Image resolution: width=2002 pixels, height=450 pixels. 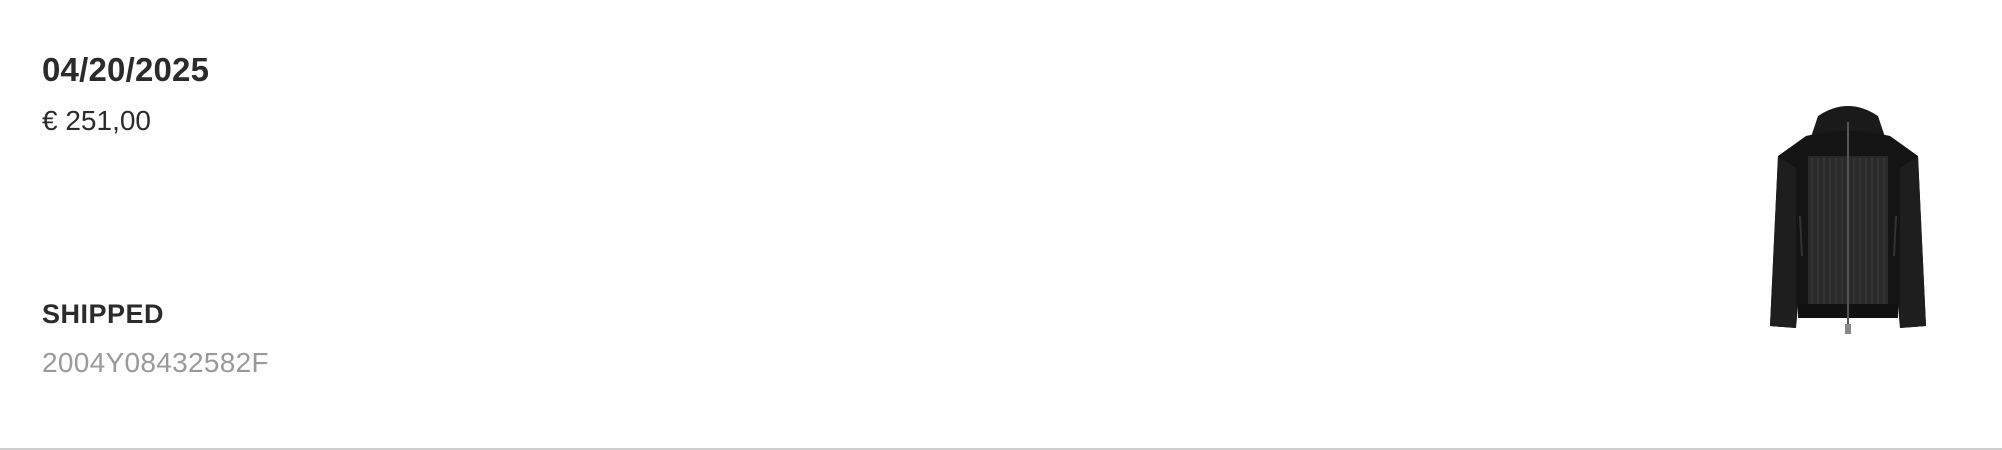 I want to click on order-price: € 251,00, so click(x=96, y=120).